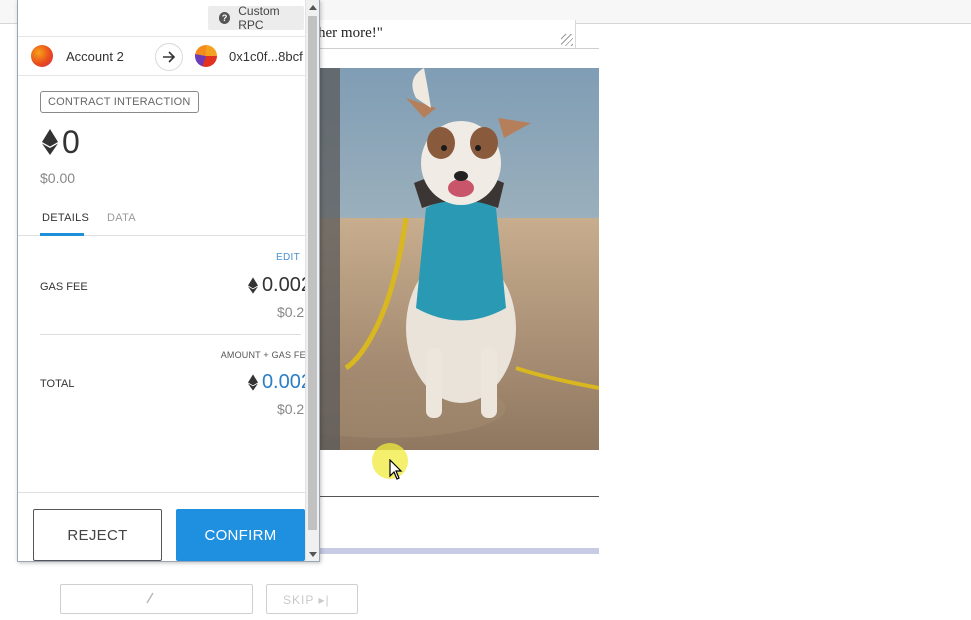  What do you see at coordinates (121, 218) in the screenshot?
I see `tab-data: DATA` at bounding box center [121, 218].